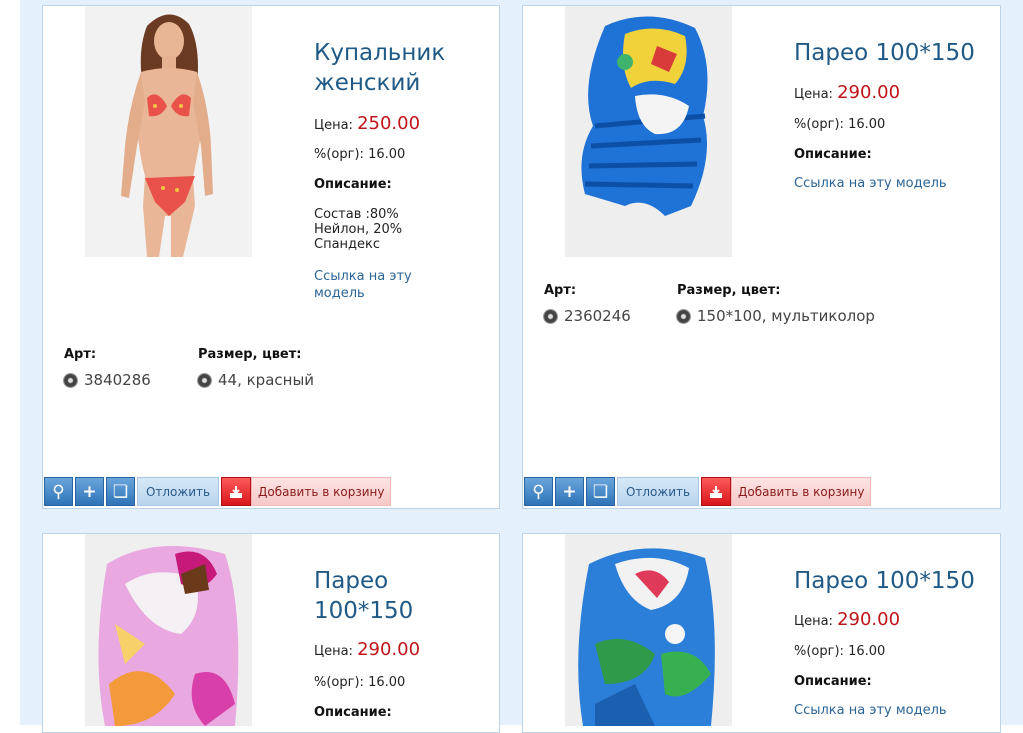  Describe the element at coordinates (117, 380) in the screenshot. I see `art-number: 3840286` at that location.